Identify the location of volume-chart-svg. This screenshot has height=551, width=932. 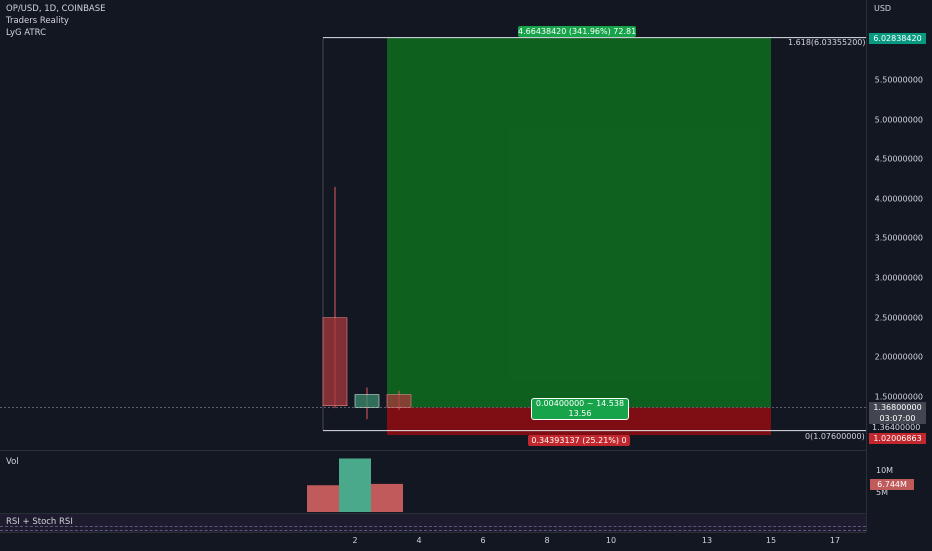
(355, 485).